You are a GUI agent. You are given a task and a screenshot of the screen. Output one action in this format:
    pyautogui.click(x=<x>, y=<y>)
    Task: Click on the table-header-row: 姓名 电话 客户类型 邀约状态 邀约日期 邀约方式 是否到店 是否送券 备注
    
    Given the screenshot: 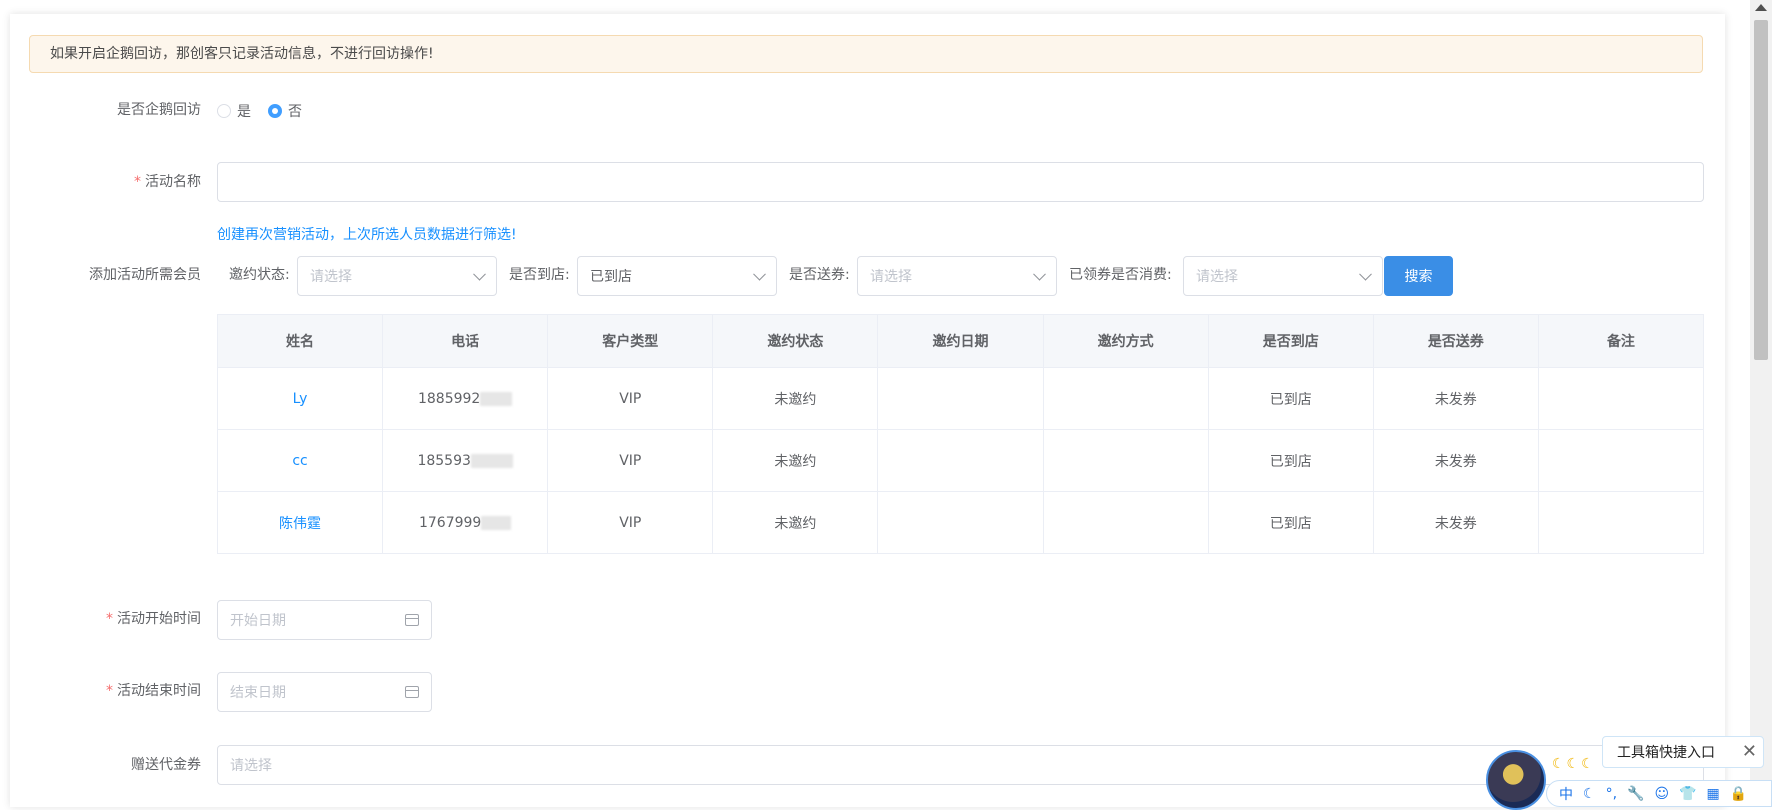 What is the action you would take?
    pyautogui.click(x=960, y=341)
    